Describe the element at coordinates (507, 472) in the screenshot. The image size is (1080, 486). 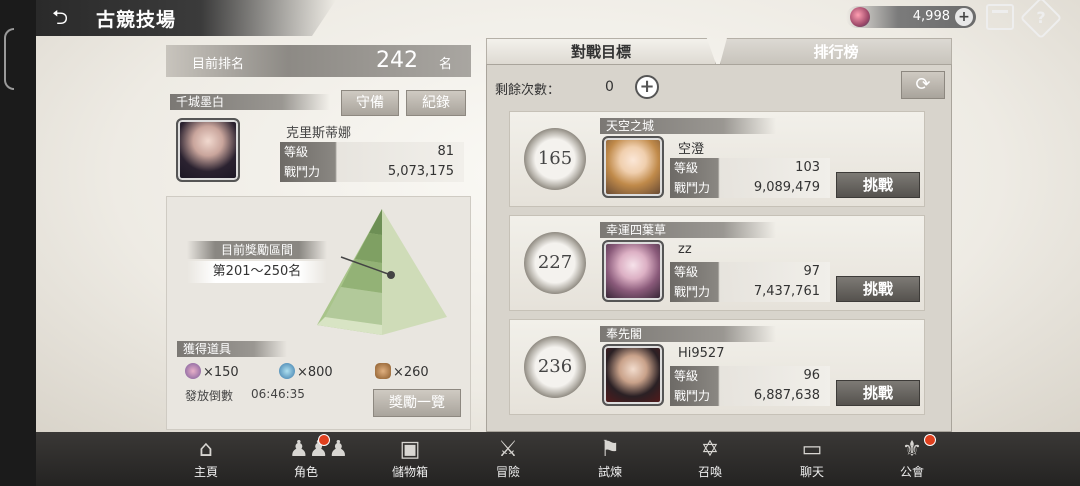
I see `nav-label: 冒險` at that location.